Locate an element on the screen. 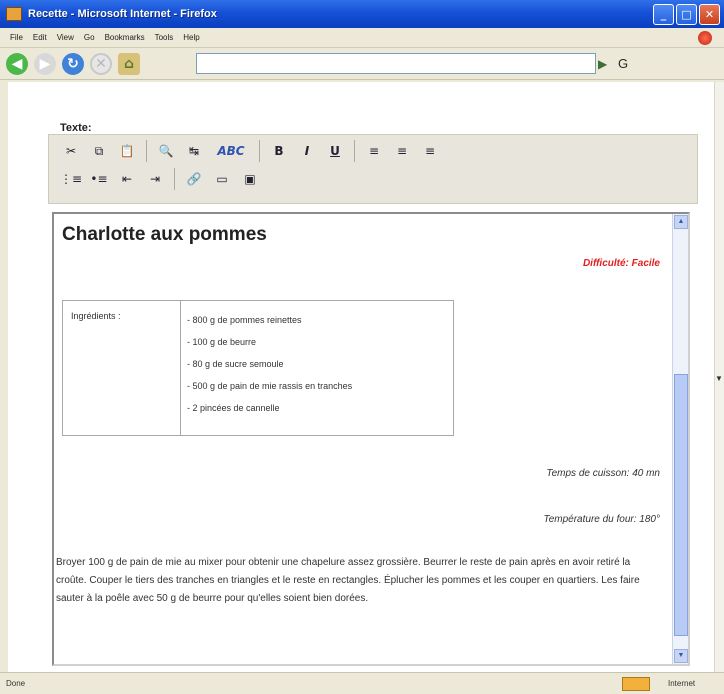 The width and height of the screenshot is (724, 694). ordered-list-icon: ⋮≡ is located at coordinates (71, 179).